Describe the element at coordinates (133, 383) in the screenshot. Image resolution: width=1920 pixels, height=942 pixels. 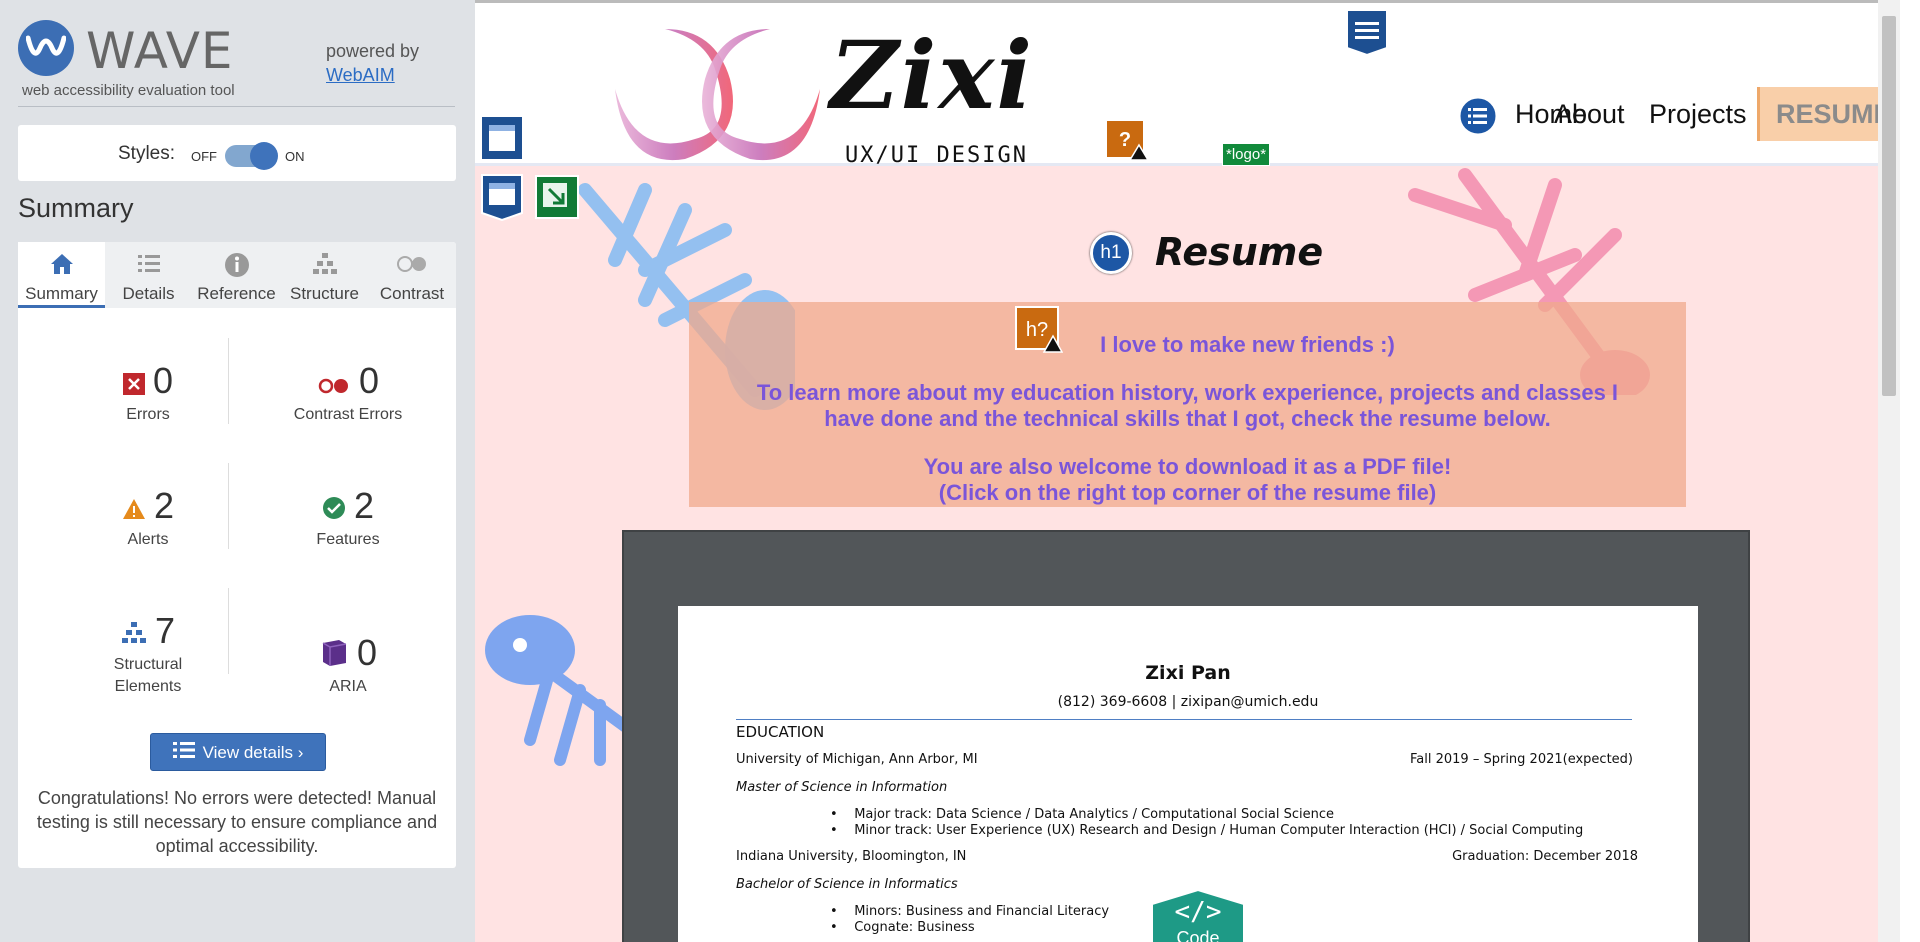
I see `error-icon` at that location.